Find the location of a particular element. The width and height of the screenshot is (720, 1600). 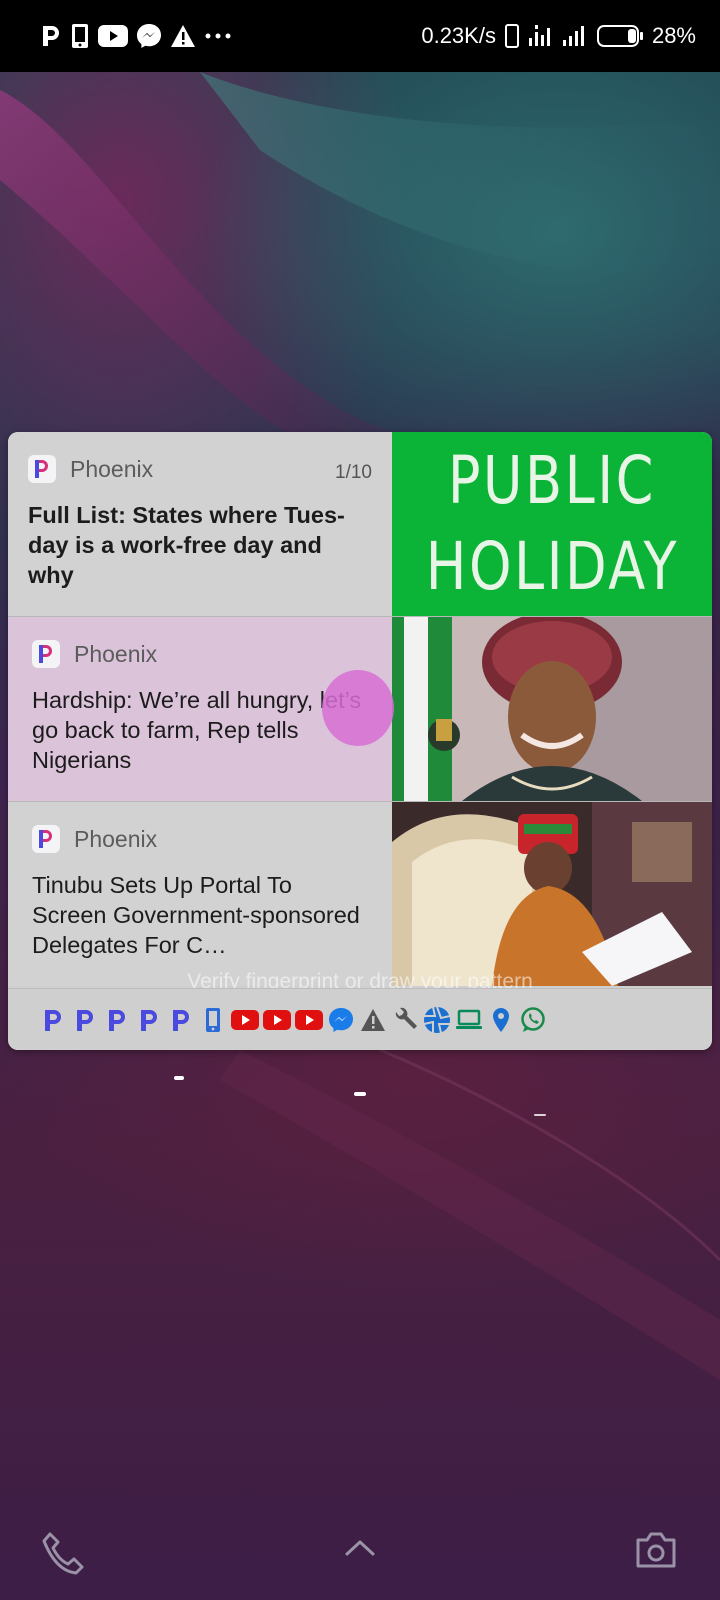

cell-signal-icon is located at coordinates (575, 36).